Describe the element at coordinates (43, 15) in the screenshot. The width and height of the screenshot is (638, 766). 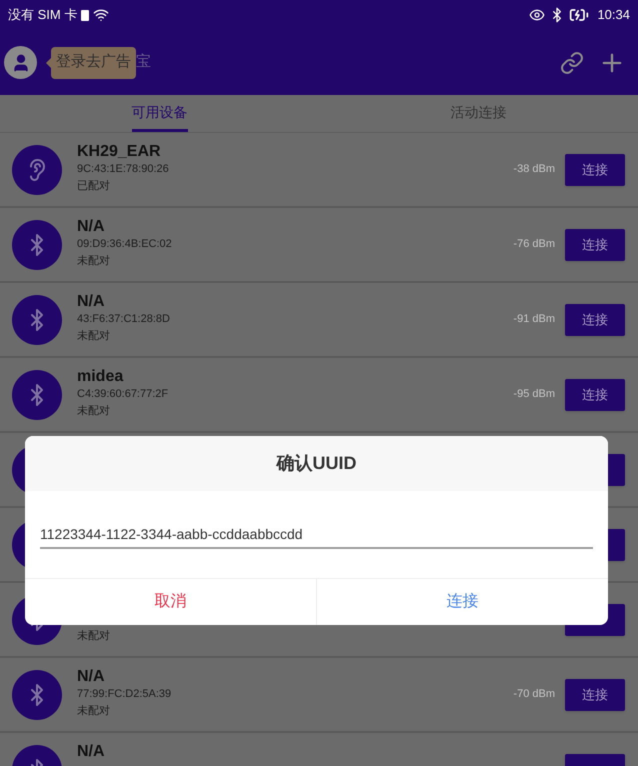
I see `carrier-text: 没有 SIM 卡` at that location.